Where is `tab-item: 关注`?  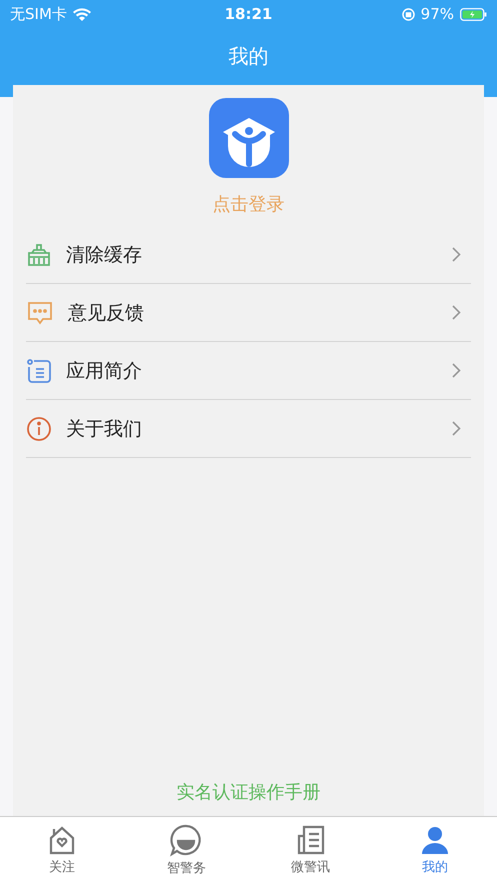 tab-item: 关注 is located at coordinates (62, 850).